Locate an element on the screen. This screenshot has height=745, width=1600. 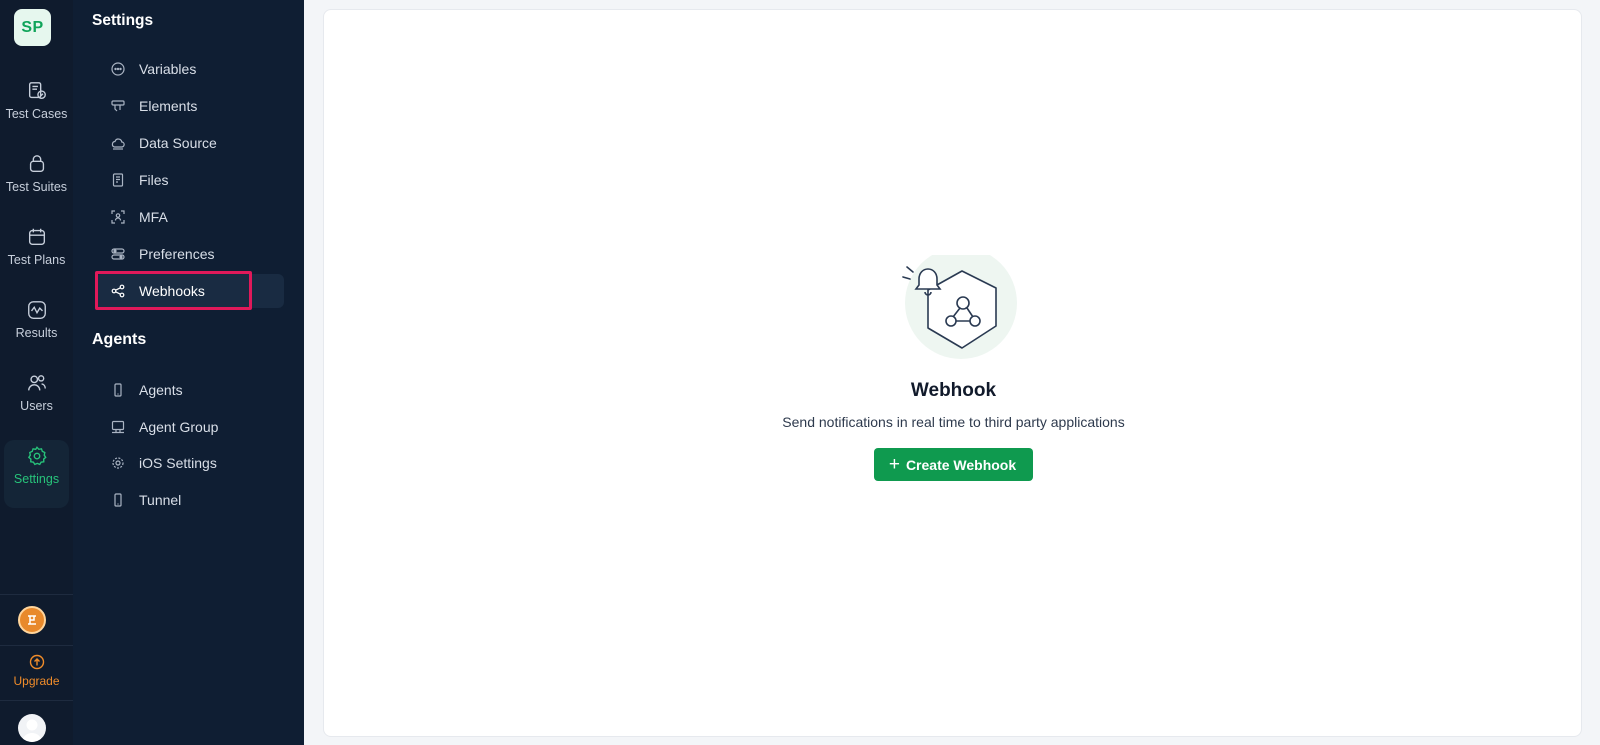
create-webhook-button: + Create Webhook is located at coordinates (953, 464).